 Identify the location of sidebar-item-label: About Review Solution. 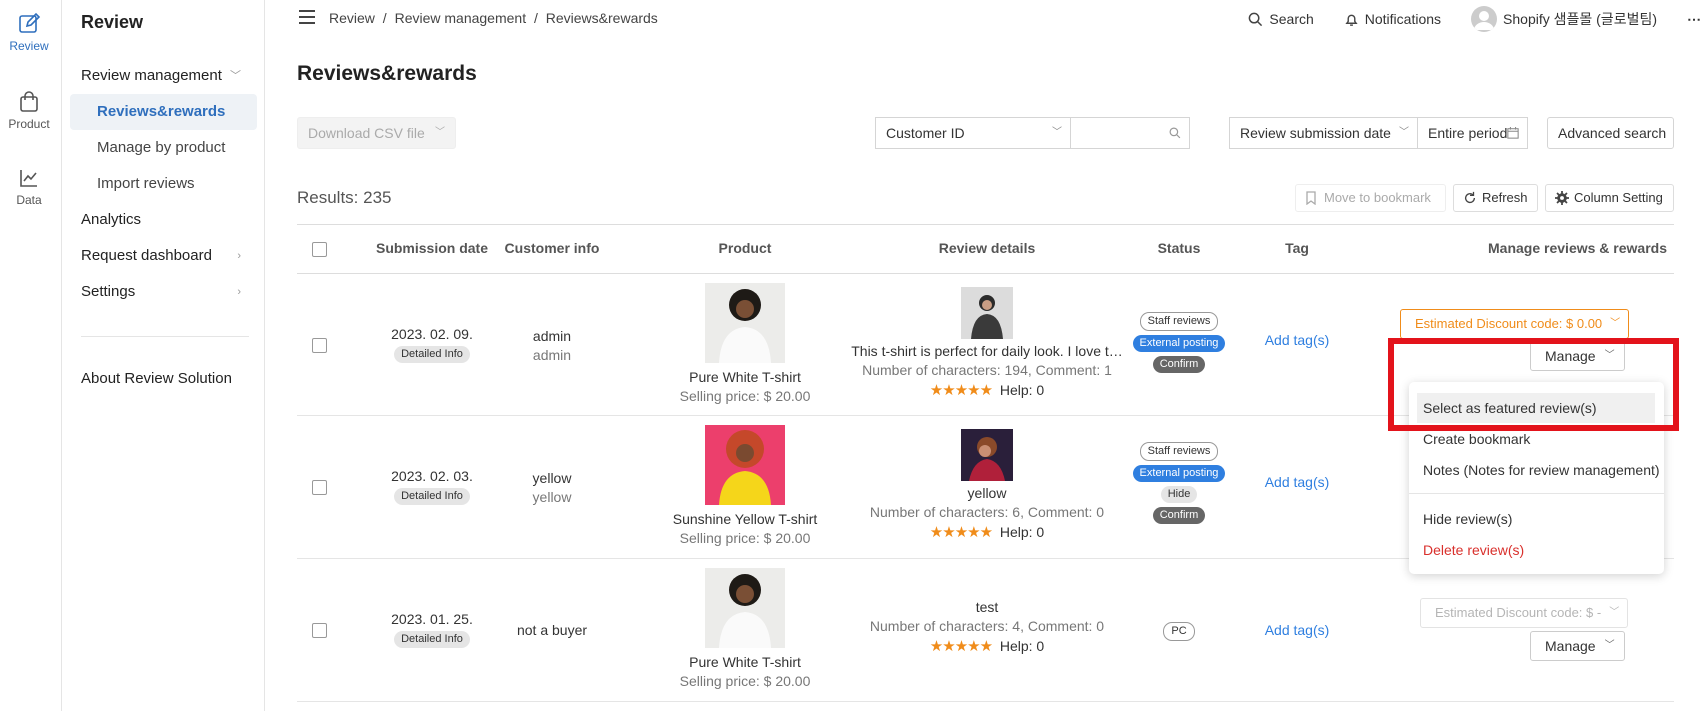
(156, 378).